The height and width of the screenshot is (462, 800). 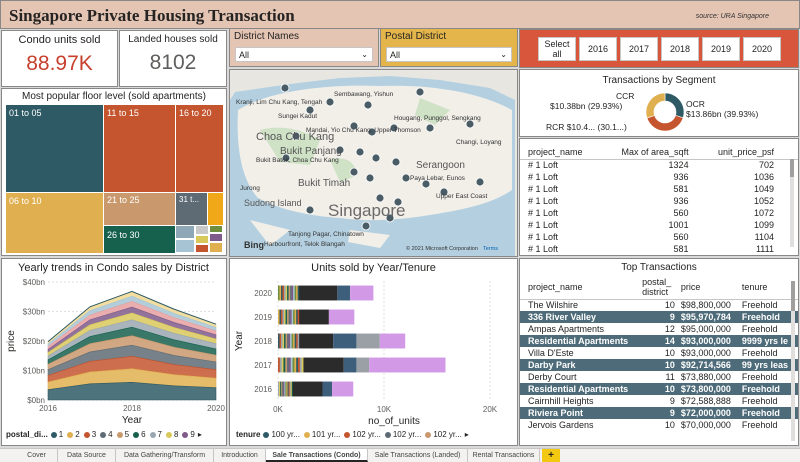 I want to click on table-row: # 1 Loft 936 1052, so click(x=659, y=201).